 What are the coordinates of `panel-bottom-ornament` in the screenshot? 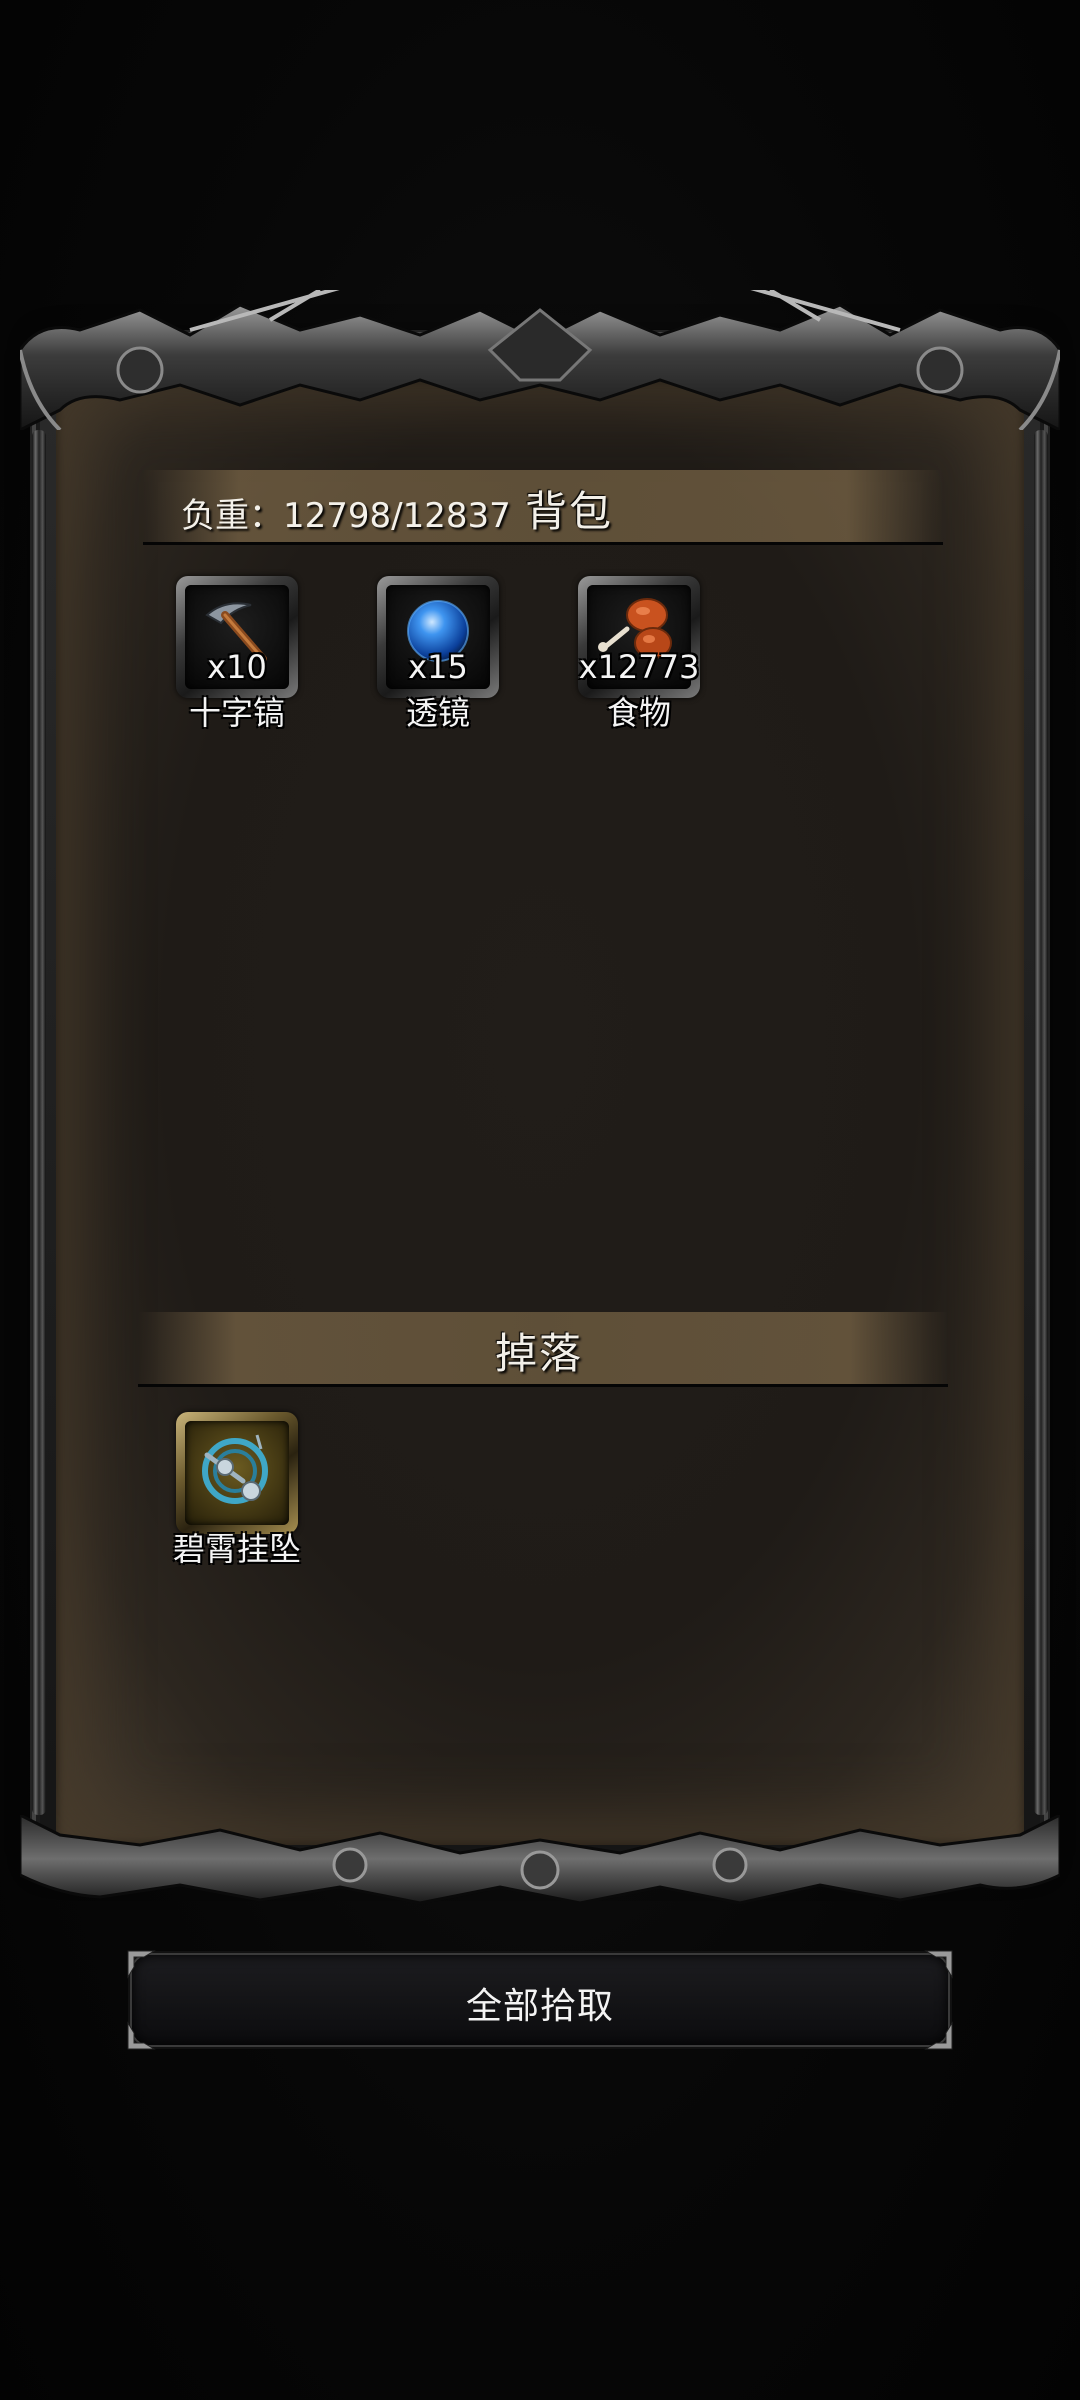 It's located at (540, 1860).